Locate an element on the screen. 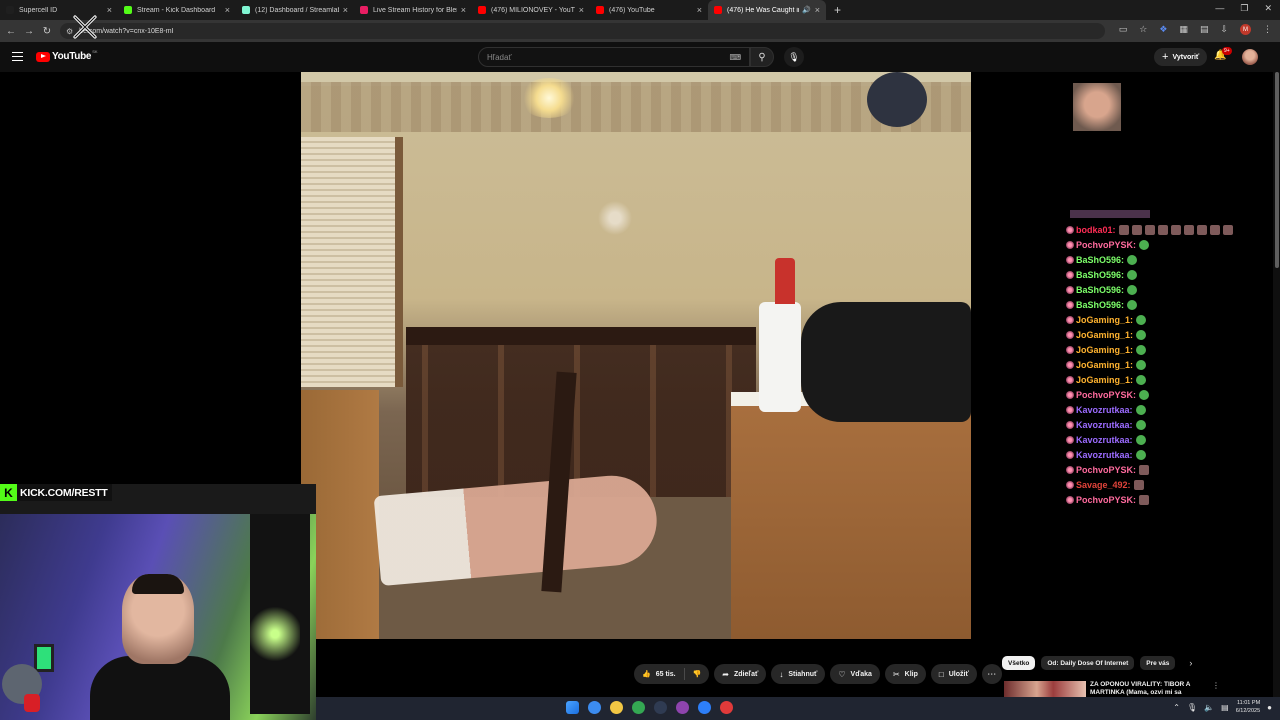 This screenshot has height=720, width=1280. chip-all: Všetko is located at coordinates (1019, 663).